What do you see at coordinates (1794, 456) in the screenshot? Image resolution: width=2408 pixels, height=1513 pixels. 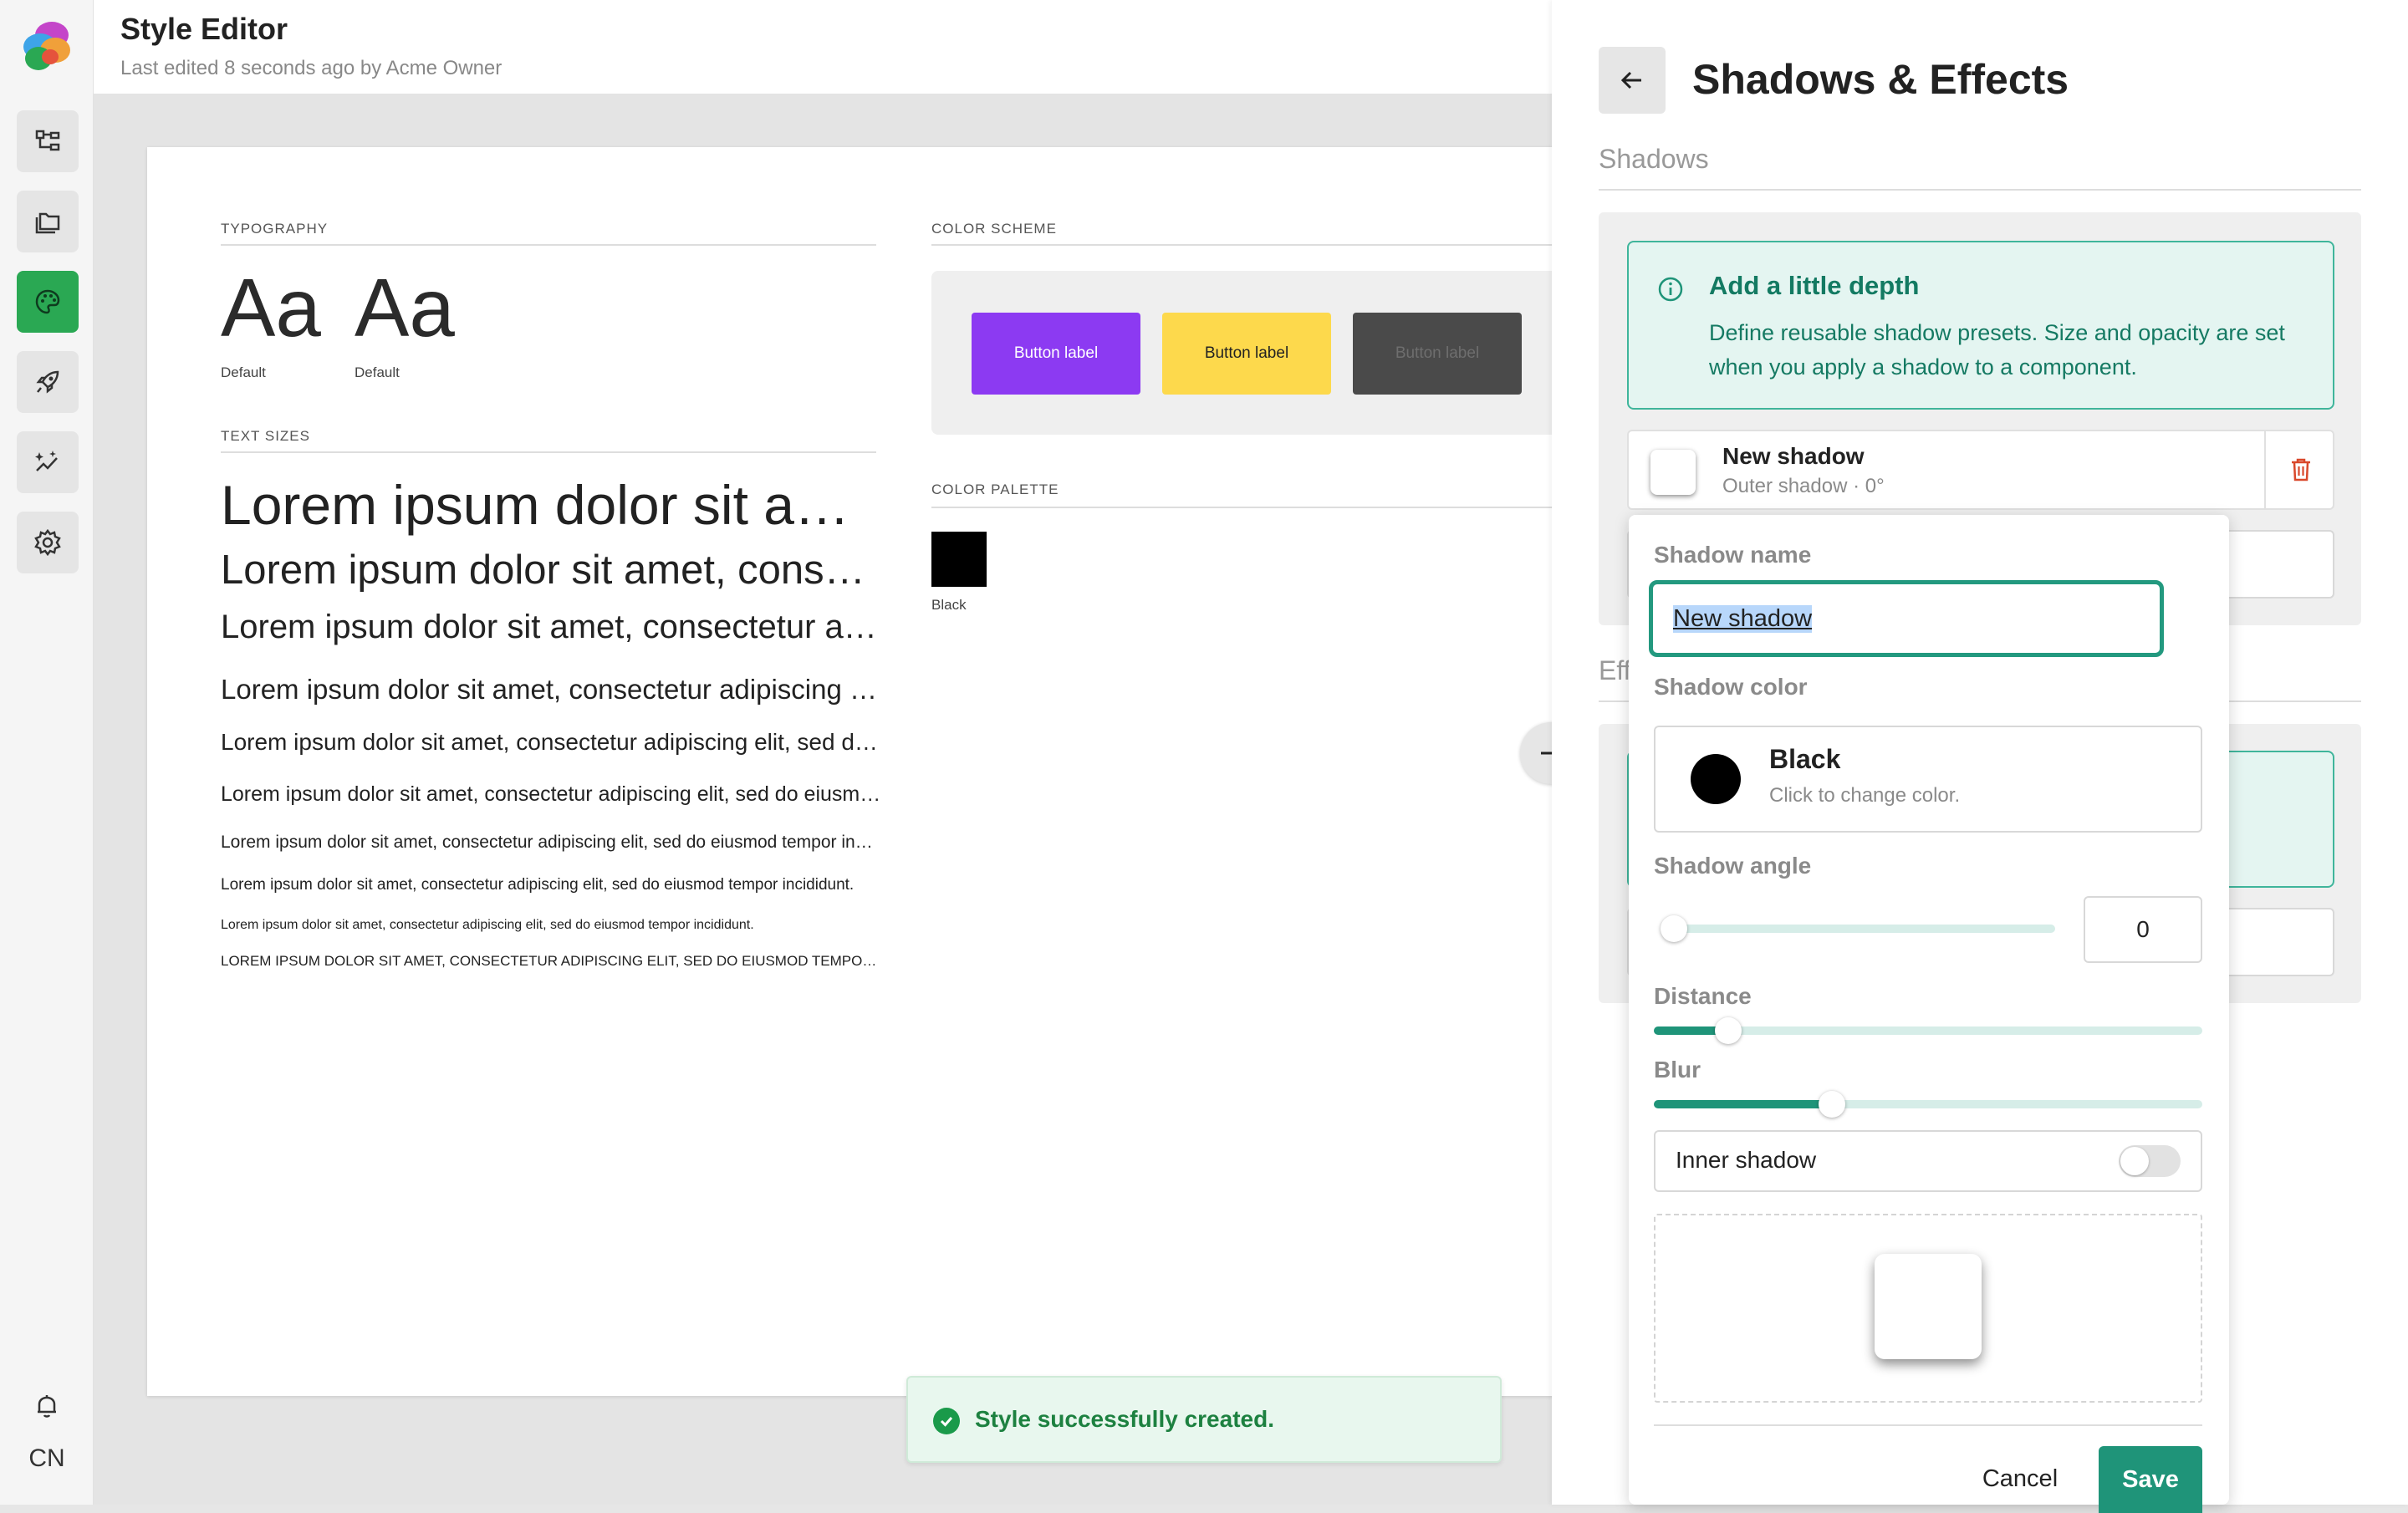 I see `shadow-item-name: New shadow` at bounding box center [1794, 456].